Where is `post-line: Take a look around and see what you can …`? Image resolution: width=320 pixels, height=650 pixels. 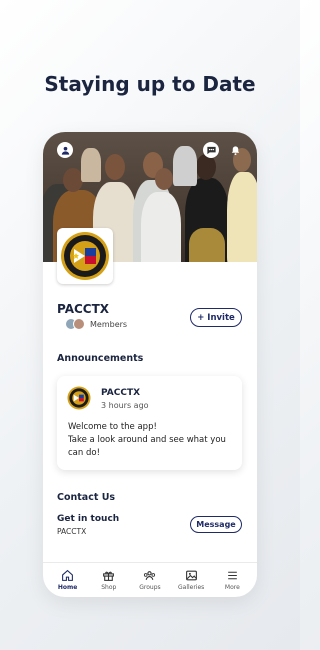
post-line: Take a look around and see what you can … is located at coordinates (147, 446).